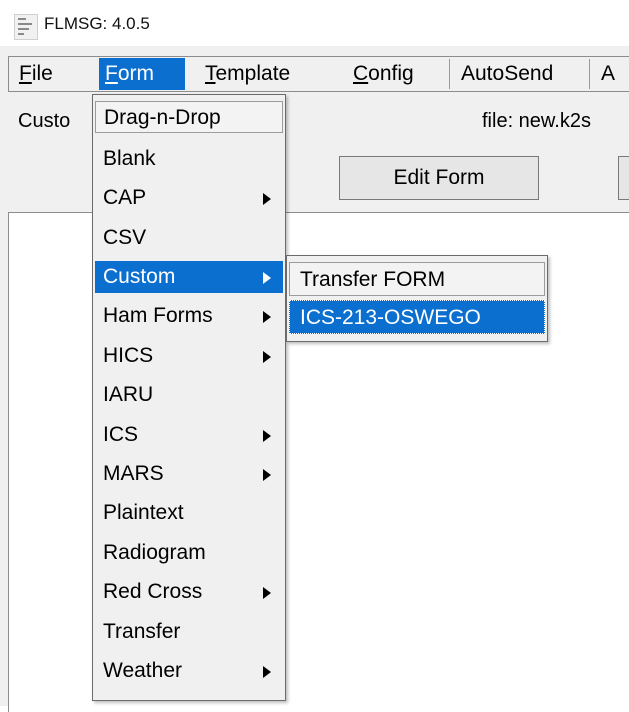  What do you see at coordinates (189, 592) in the screenshot?
I see `menu-item-red-cross: Red Cross` at bounding box center [189, 592].